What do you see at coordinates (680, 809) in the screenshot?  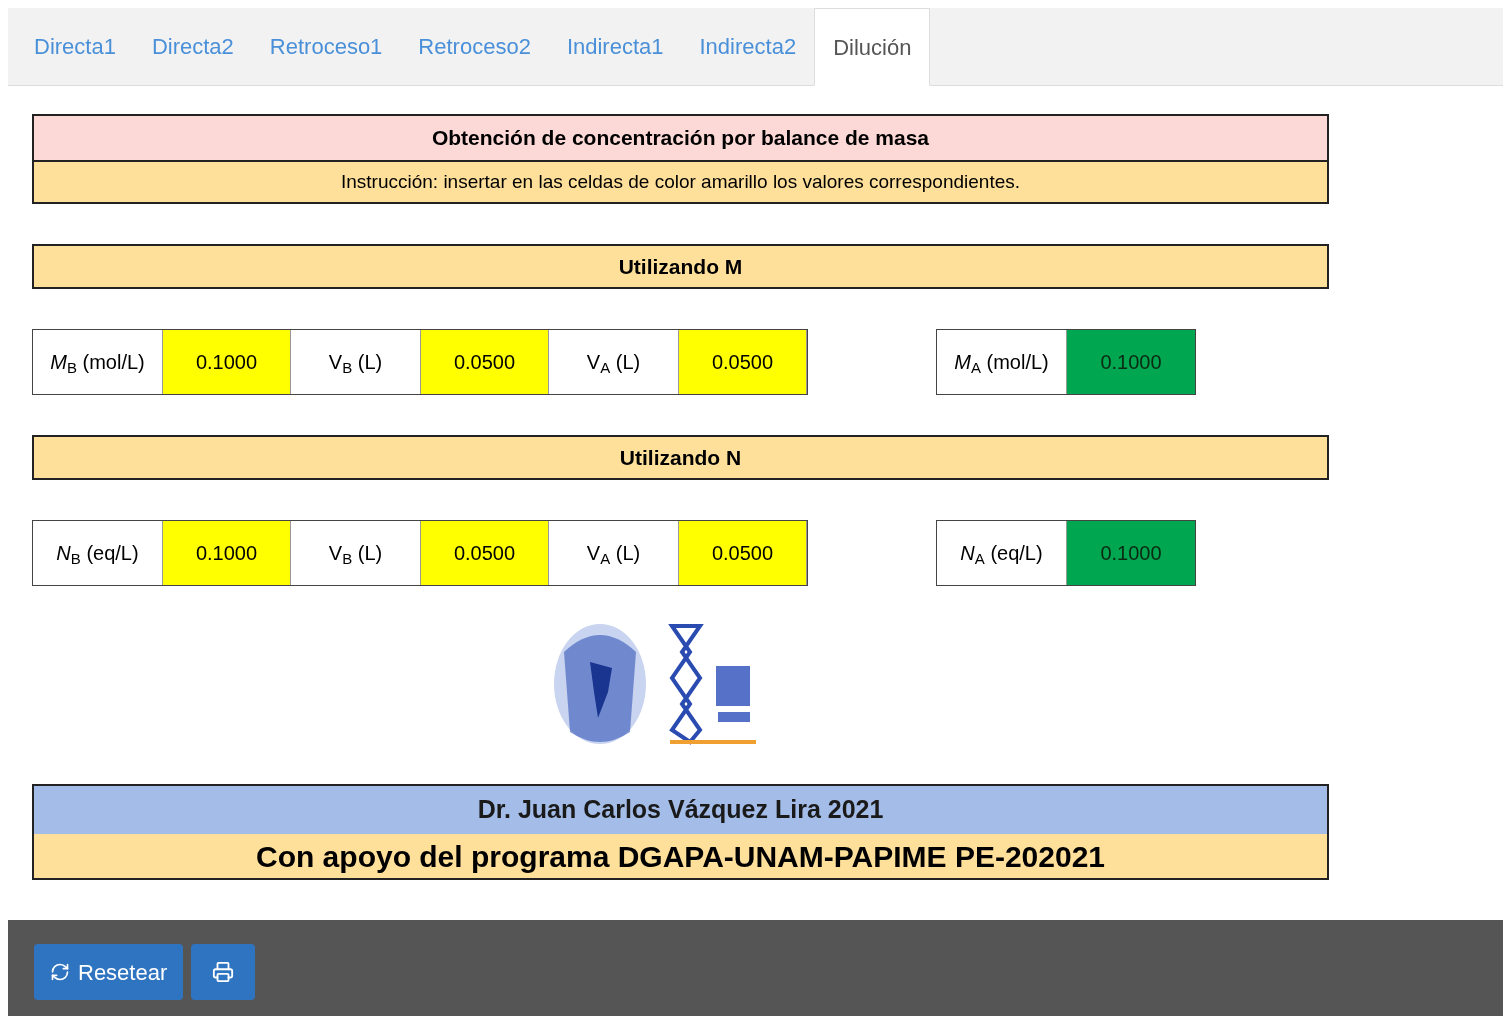 I see `author-banner: Dr. Juan Carlos Vázquez Lira 2021` at bounding box center [680, 809].